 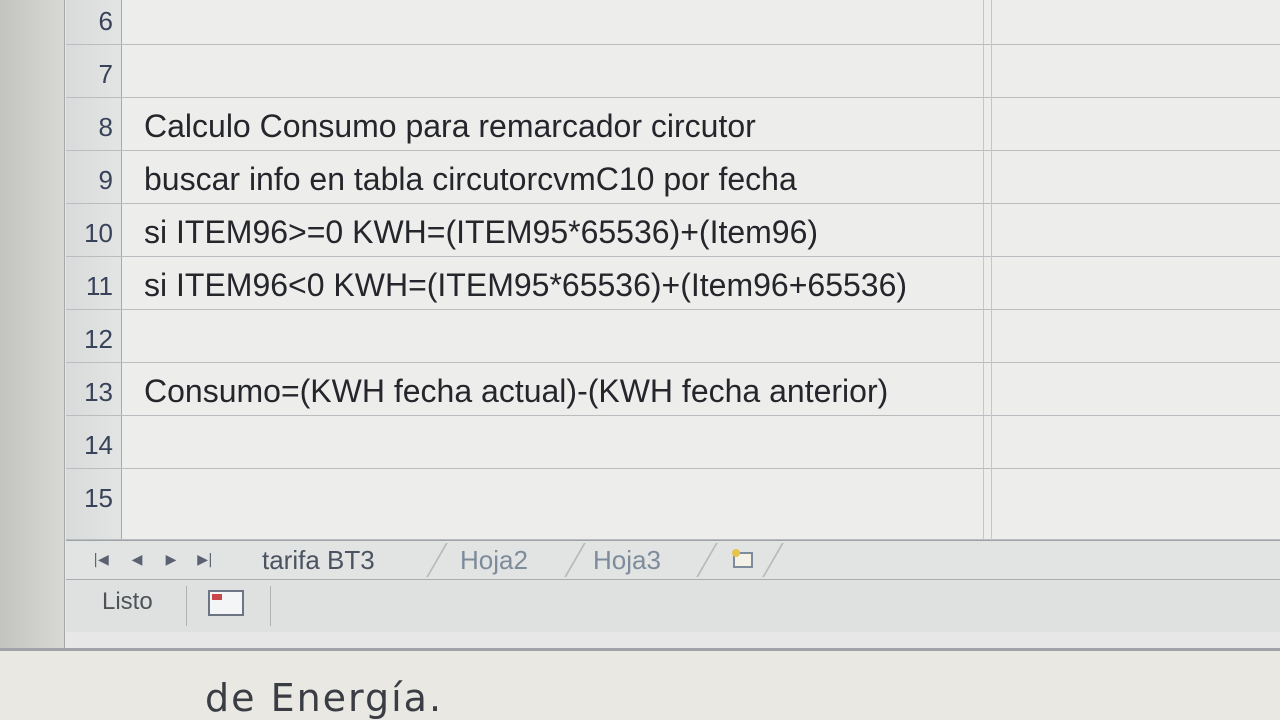 I want to click on row-14: 14, so click(x=673, y=442).